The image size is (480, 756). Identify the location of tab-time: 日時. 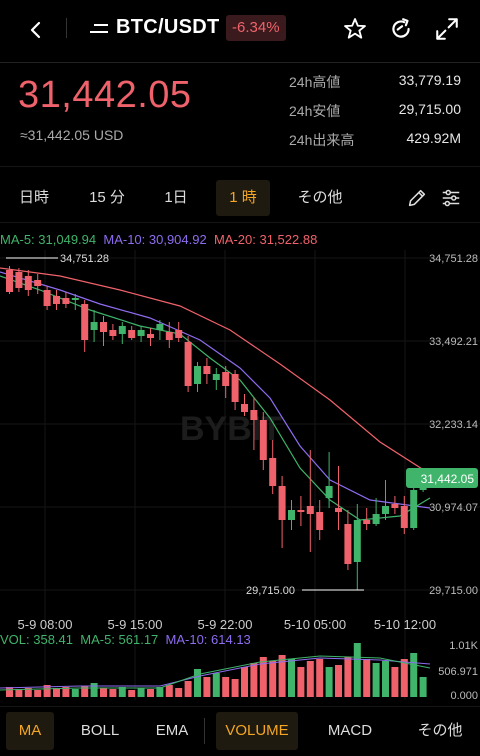
(34, 198).